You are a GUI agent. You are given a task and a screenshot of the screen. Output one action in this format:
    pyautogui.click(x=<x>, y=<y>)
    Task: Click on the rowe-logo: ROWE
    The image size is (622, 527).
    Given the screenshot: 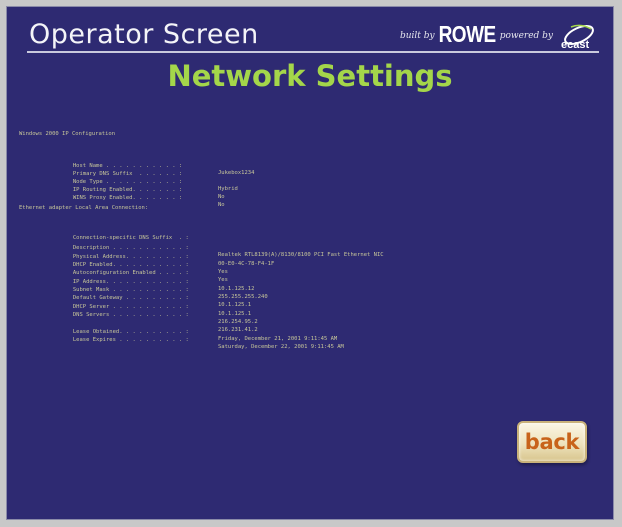 What is the action you would take?
    pyautogui.click(x=467, y=35)
    